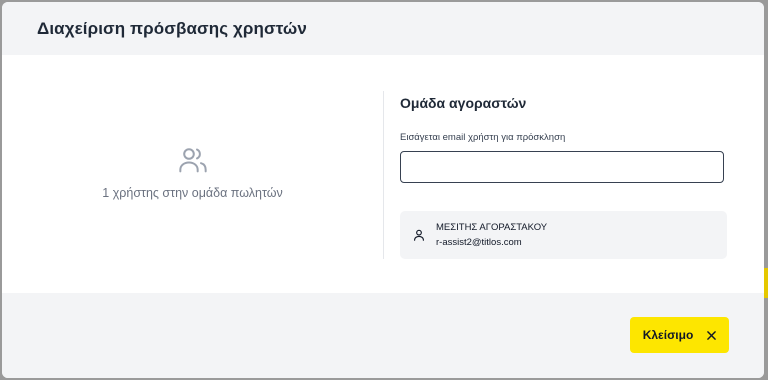 The height and width of the screenshot is (380, 768). I want to click on close-button: Κλείσιμο, so click(679, 335).